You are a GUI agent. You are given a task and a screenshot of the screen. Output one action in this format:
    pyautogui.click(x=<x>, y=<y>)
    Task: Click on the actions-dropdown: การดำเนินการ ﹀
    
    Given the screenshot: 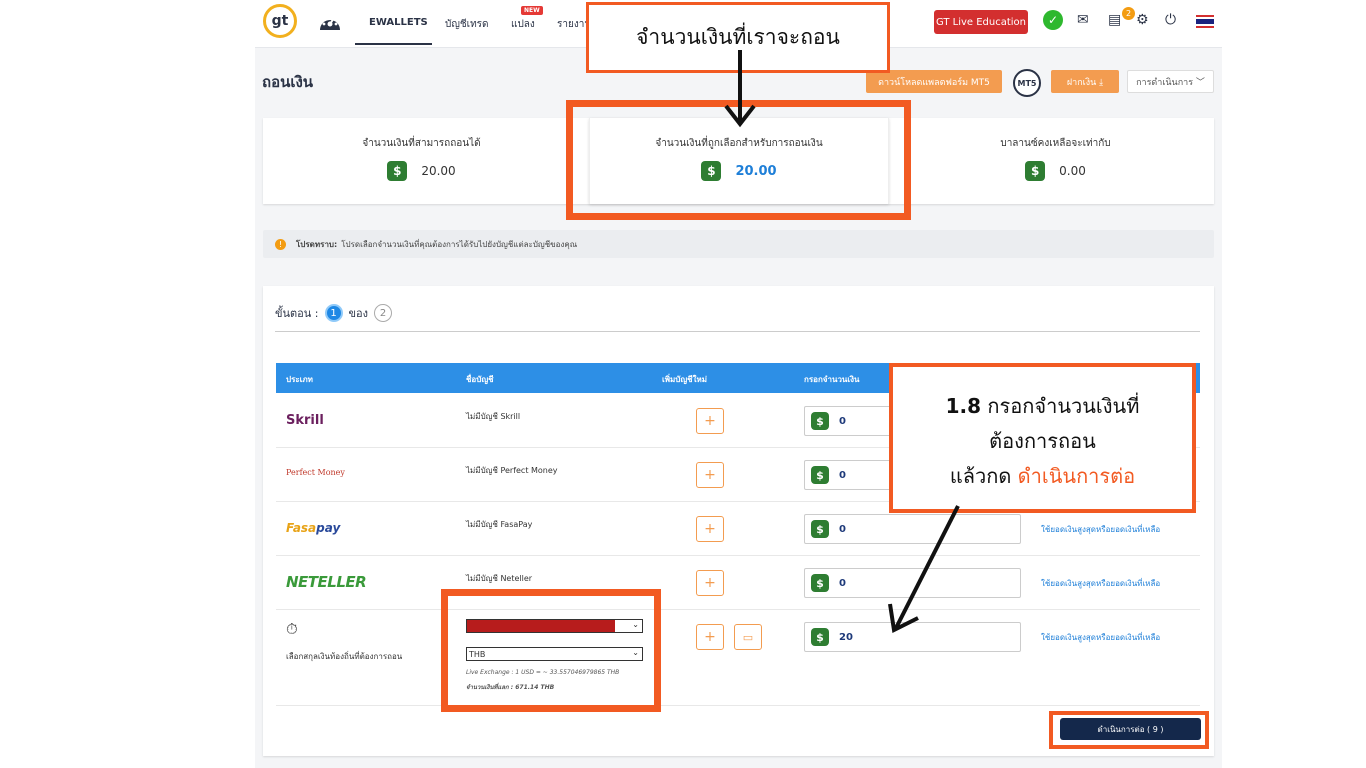 What is the action you would take?
    pyautogui.click(x=1170, y=81)
    